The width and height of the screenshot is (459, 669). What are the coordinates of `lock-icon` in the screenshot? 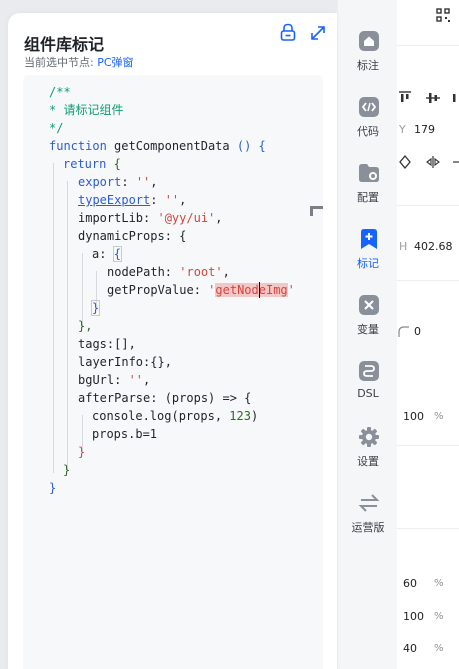 It's located at (288, 32).